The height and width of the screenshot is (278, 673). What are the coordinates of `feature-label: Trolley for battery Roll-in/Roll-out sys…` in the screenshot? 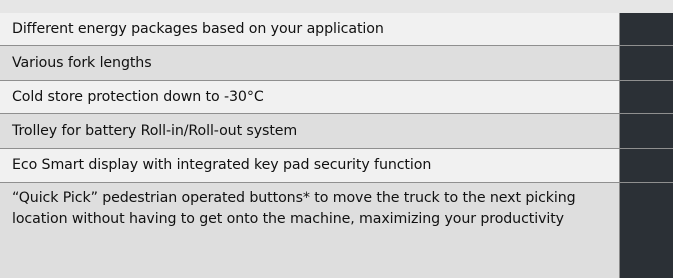 It's located at (310, 131).